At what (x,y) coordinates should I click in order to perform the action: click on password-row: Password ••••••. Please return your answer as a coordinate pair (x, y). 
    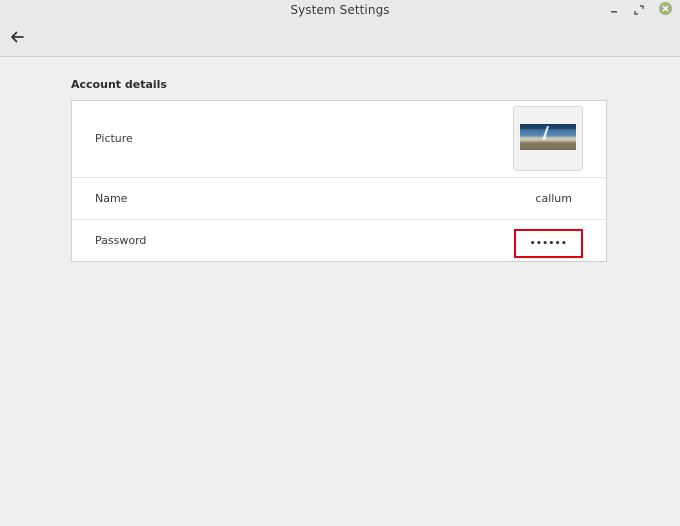
    Looking at the image, I should click on (339, 240).